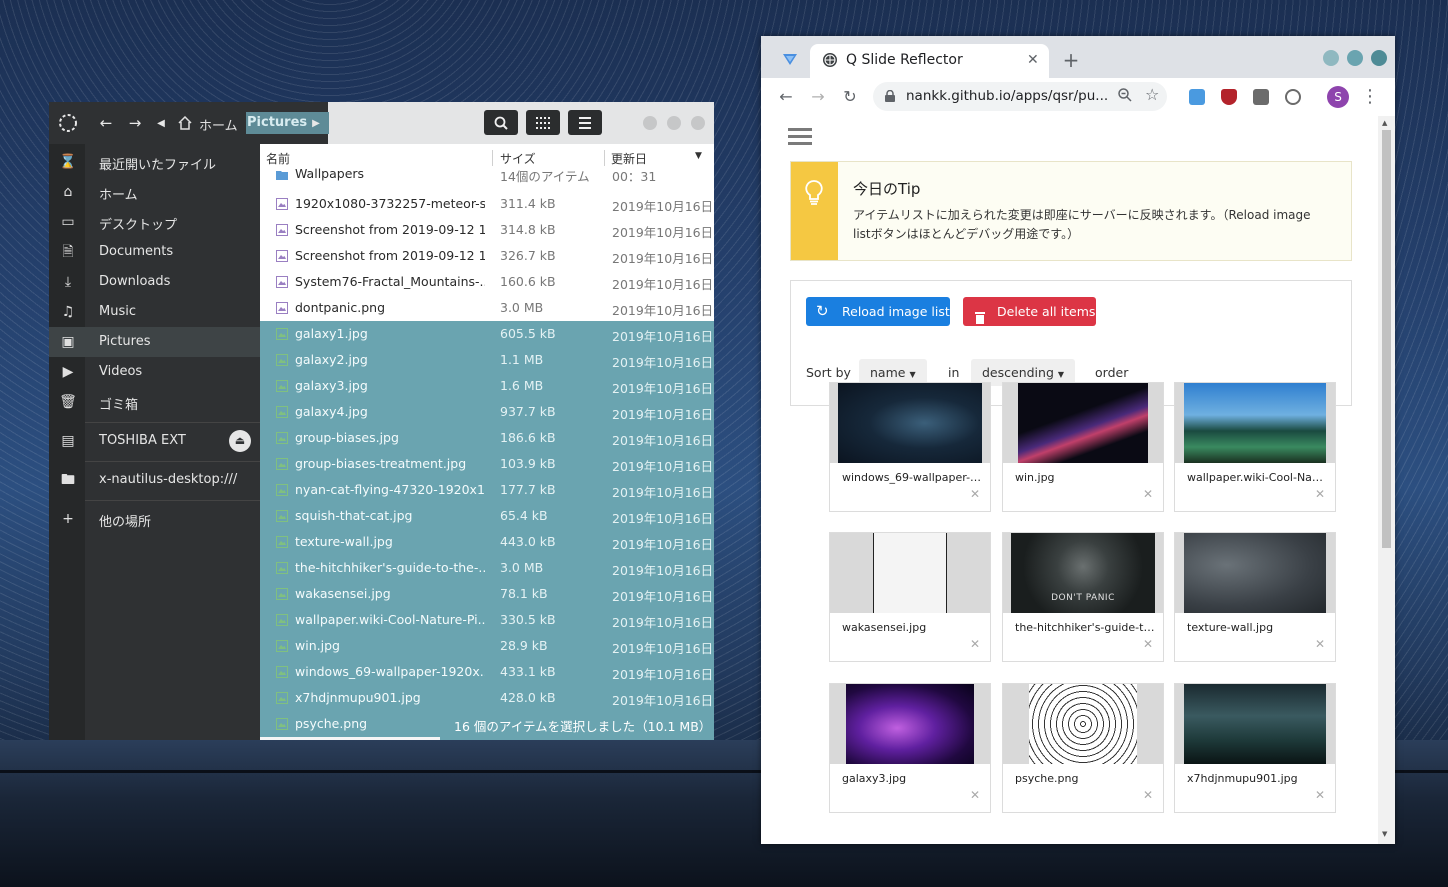  I want to click on sidebar-item-2: ▭ デスクトップ, so click(154, 222).